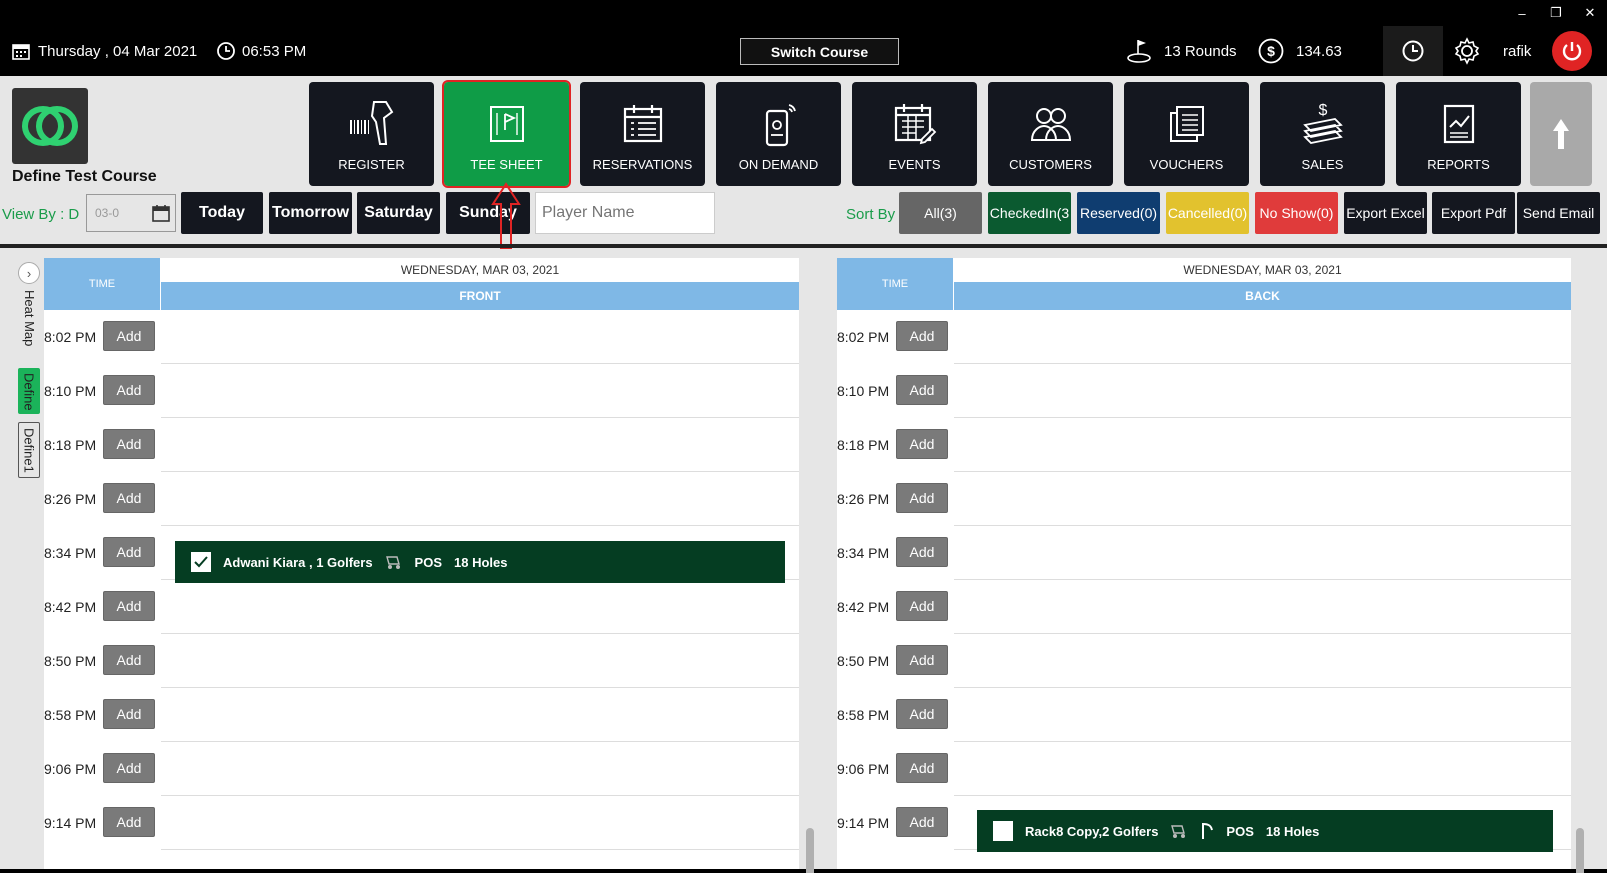 The image size is (1607, 873). I want to click on back-scrollbar, so click(1580, 850).